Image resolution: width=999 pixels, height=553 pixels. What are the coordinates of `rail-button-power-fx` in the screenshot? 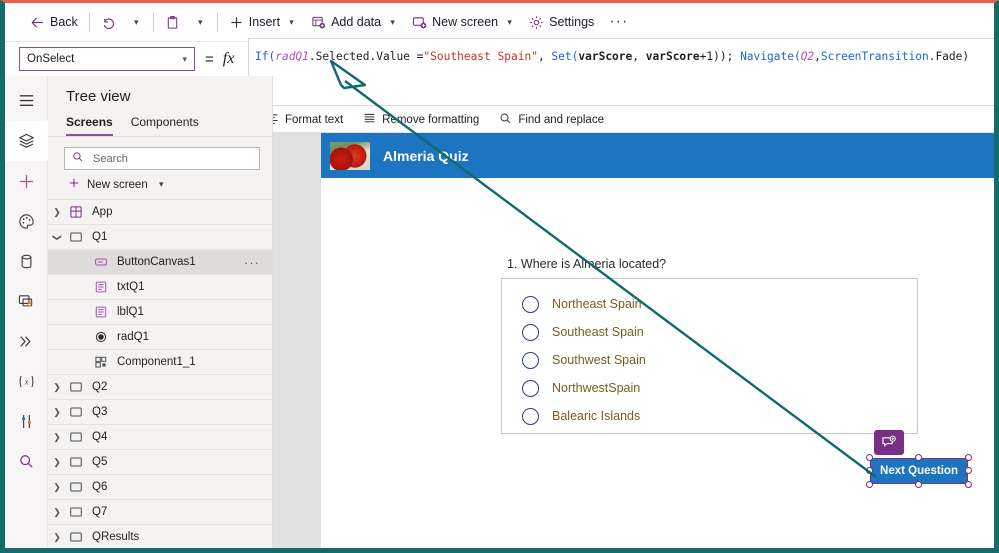 It's located at (26, 341).